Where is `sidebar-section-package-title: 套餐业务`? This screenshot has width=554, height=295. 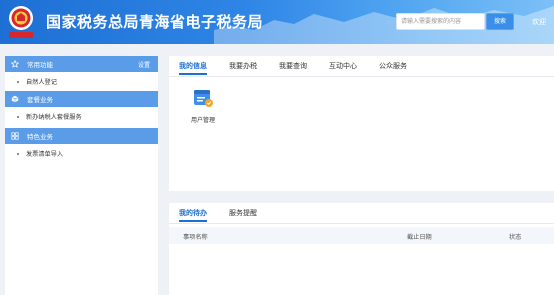
sidebar-section-package-title: 套餐业务 is located at coordinates (40, 100).